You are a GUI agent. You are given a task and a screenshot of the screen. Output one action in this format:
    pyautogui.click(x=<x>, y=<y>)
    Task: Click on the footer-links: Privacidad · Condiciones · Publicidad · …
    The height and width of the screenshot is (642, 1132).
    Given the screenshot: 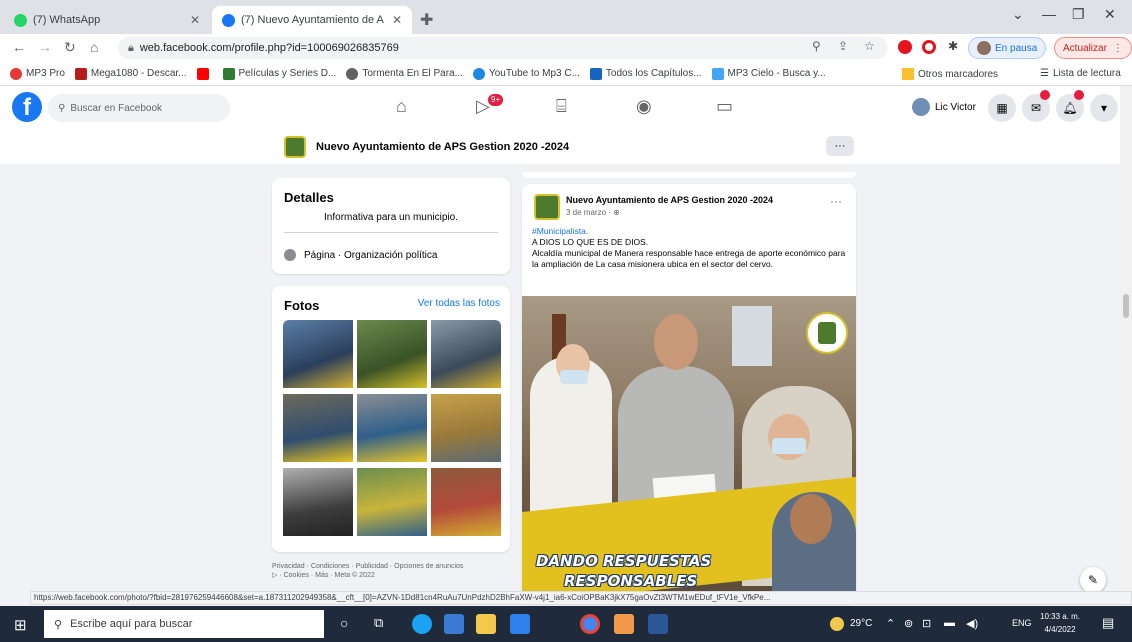 What is the action you would take?
    pyautogui.click(x=391, y=571)
    